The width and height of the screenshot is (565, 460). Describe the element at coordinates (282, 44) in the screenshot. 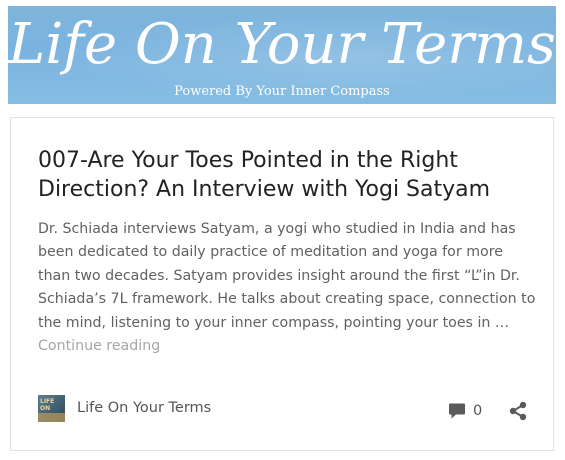

I see `site-title: Life On Your Terms` at that location.